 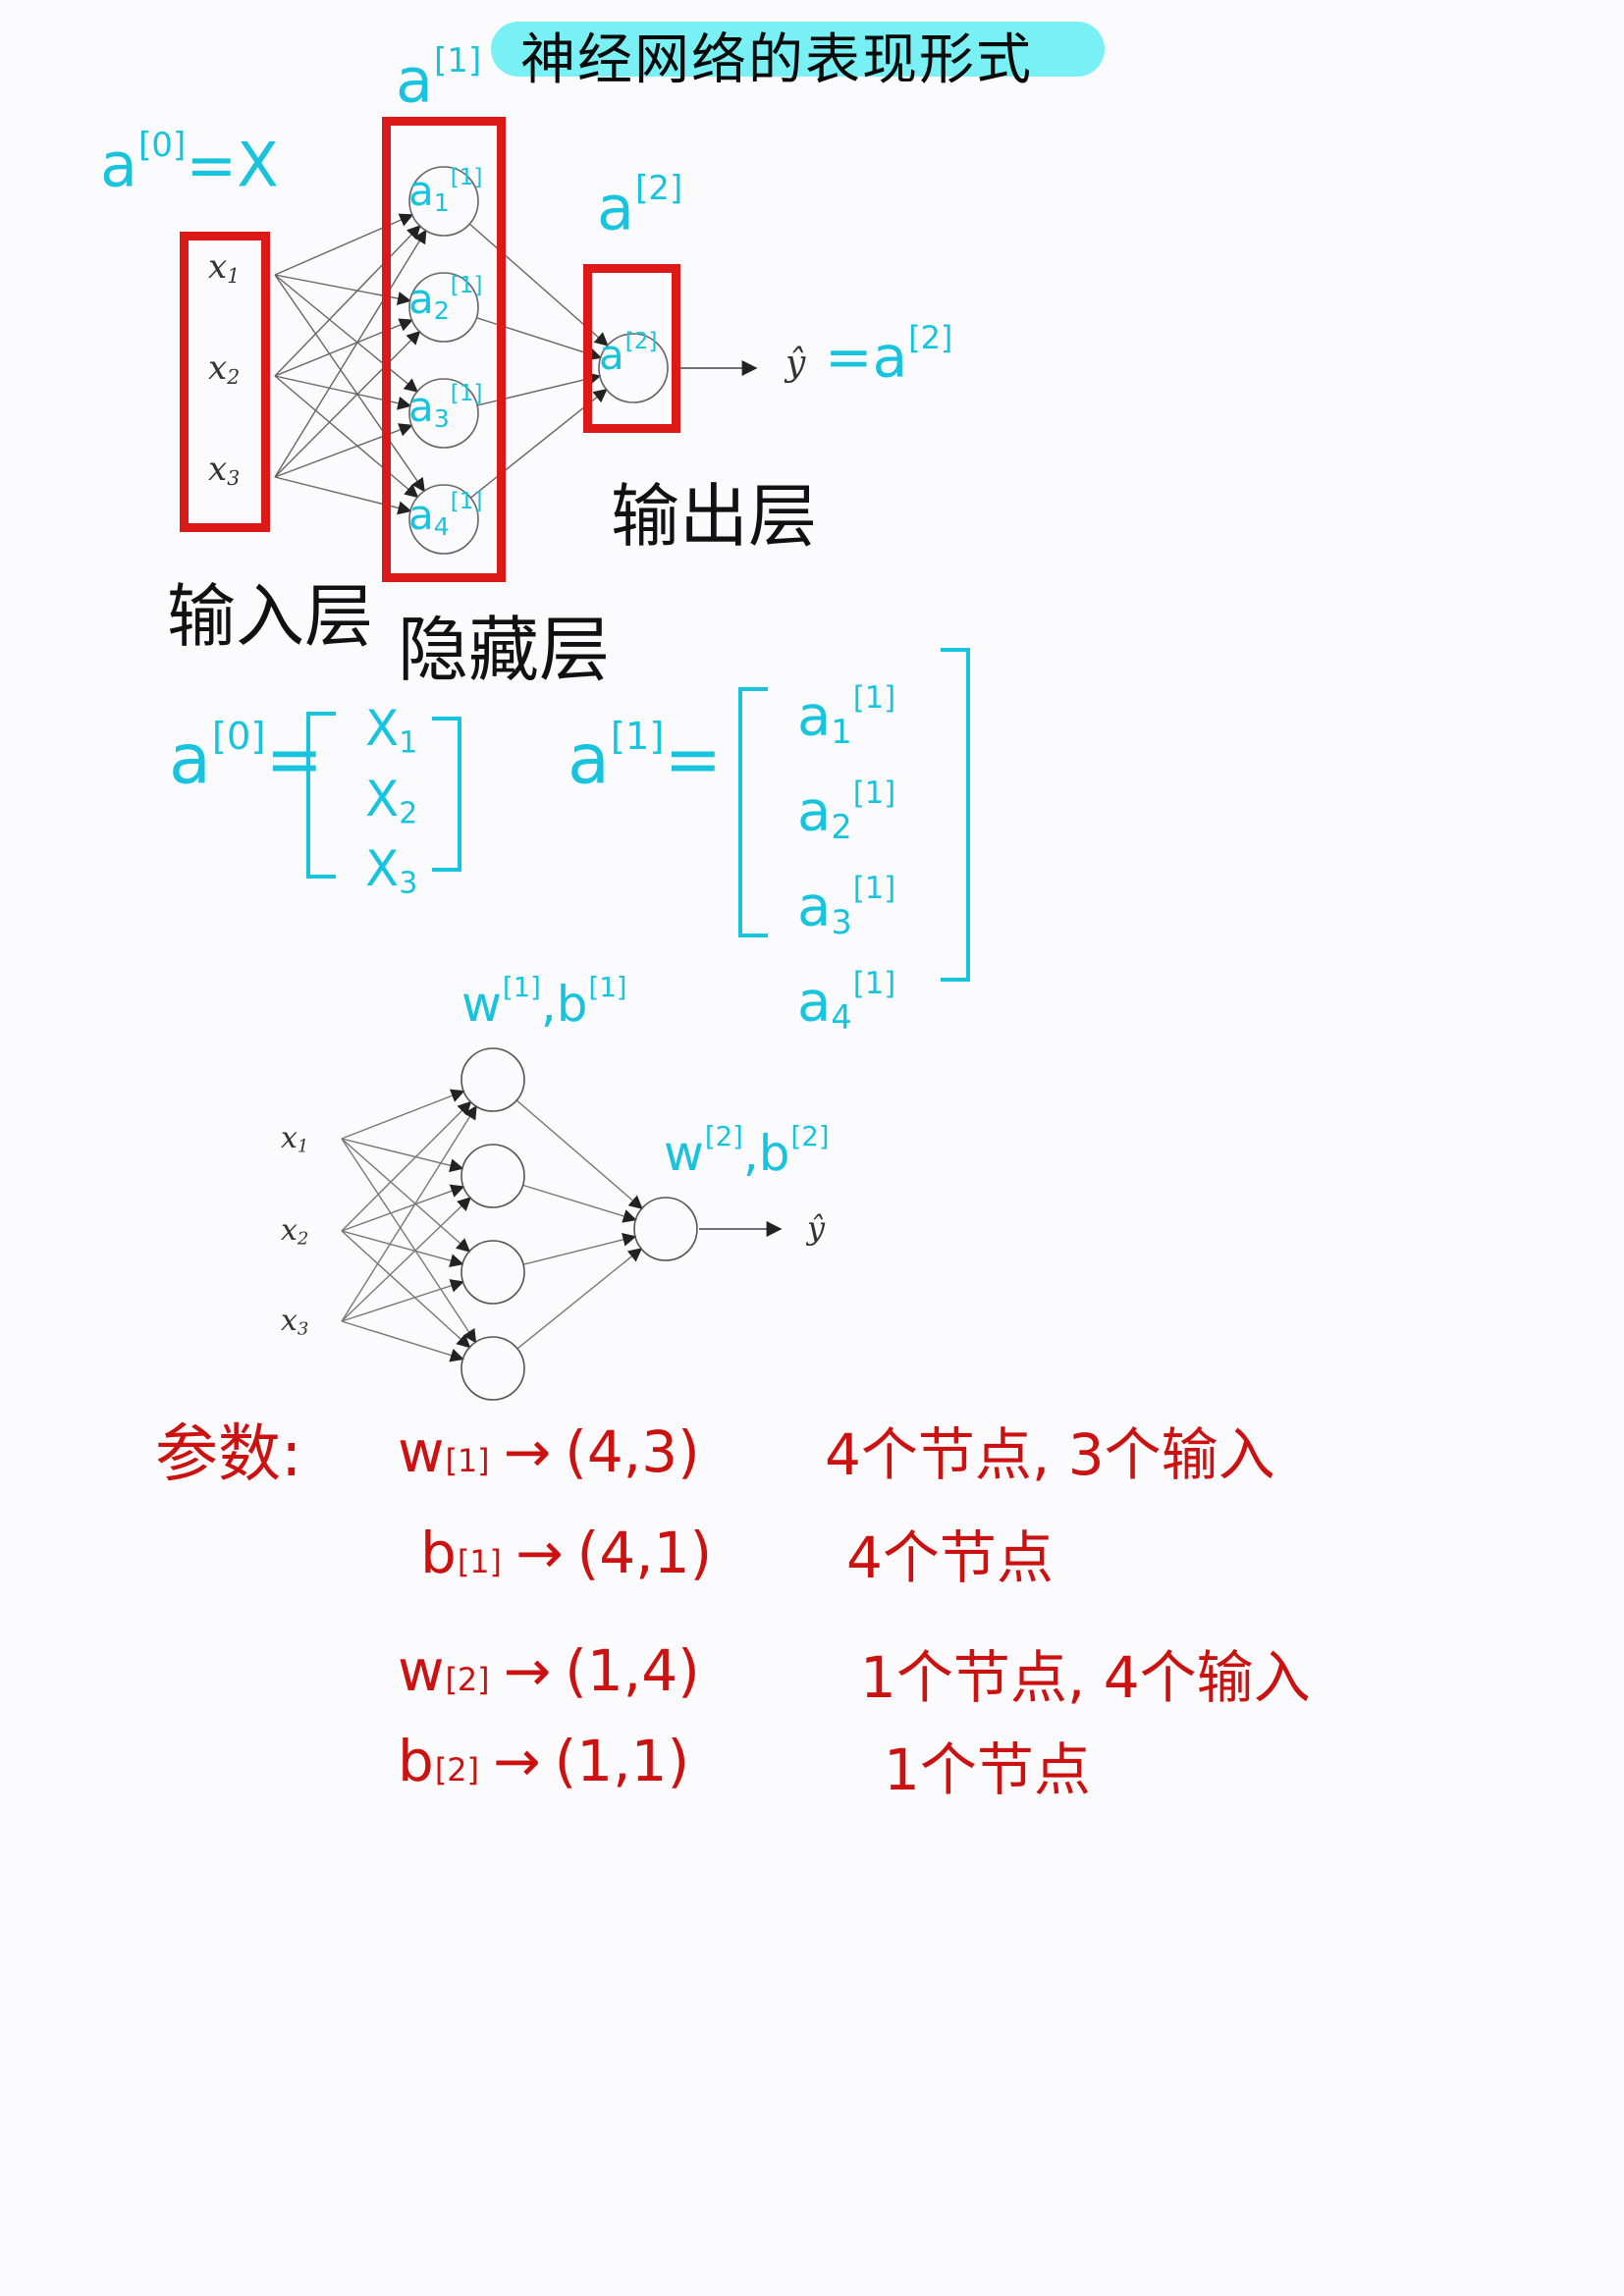 What do you see at coordinates (950, 1558) in the screenshot?
I see `param-note-b1: 4个节点` at bounding box center [950, 1558].